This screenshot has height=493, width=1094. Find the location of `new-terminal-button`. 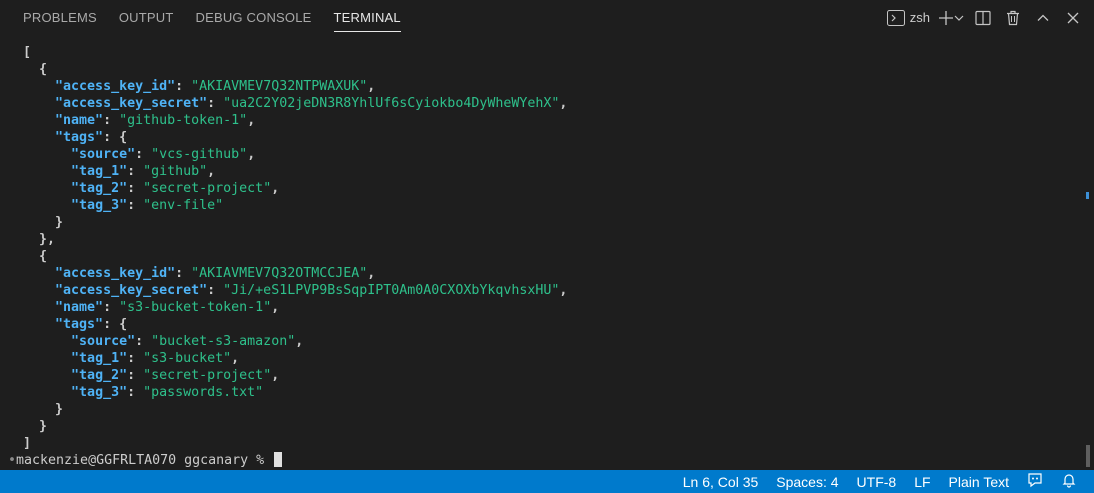

new-terminal-button is located at coordinates (951, 18).